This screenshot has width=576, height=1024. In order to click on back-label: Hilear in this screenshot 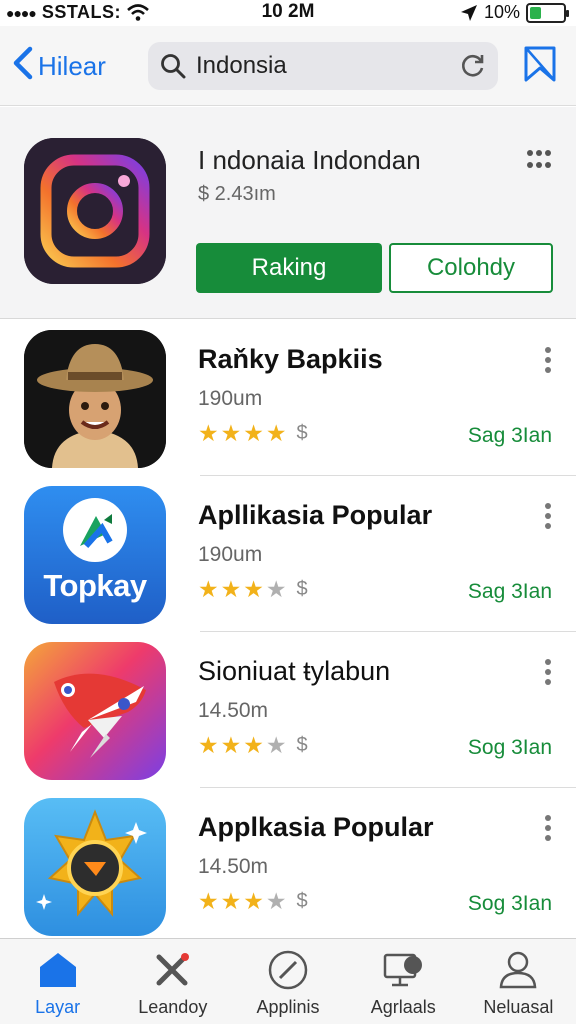, I will do `click(72, 65)`.